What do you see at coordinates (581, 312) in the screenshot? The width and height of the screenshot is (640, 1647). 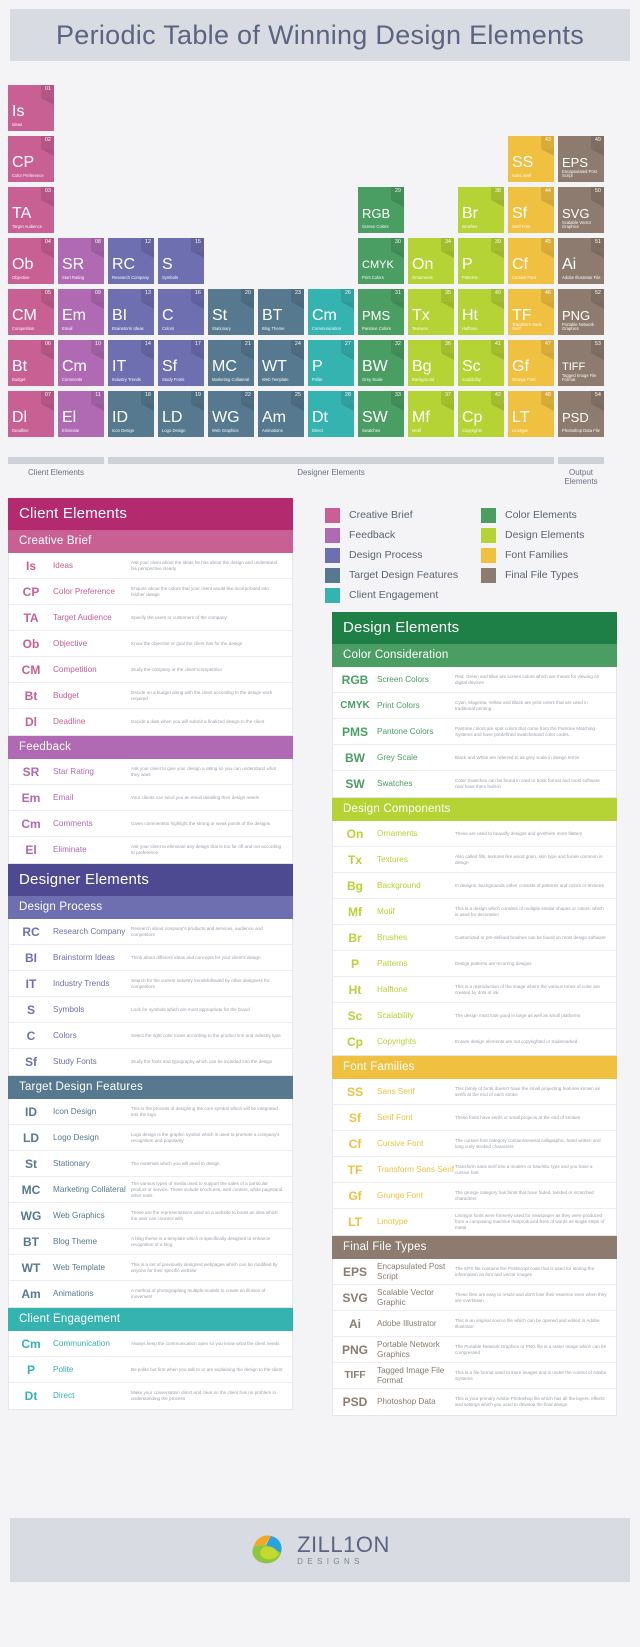 I see `element-tile-png-52: 52 PNG Portable Network Graphics` at bounding box center [581, 312].